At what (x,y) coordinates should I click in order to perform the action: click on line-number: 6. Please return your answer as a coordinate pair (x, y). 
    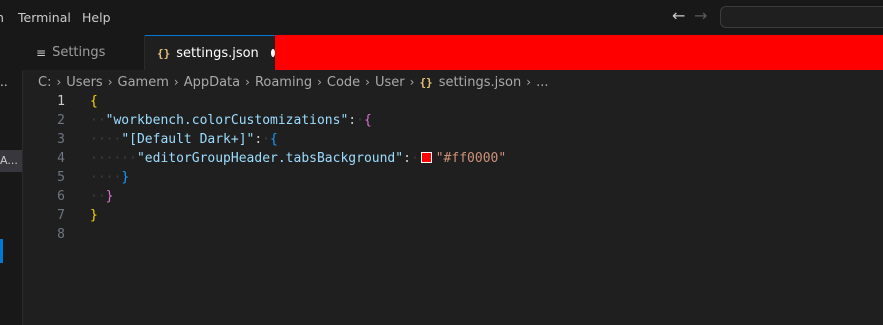
    Looking at the image, I should click on (61, 196).